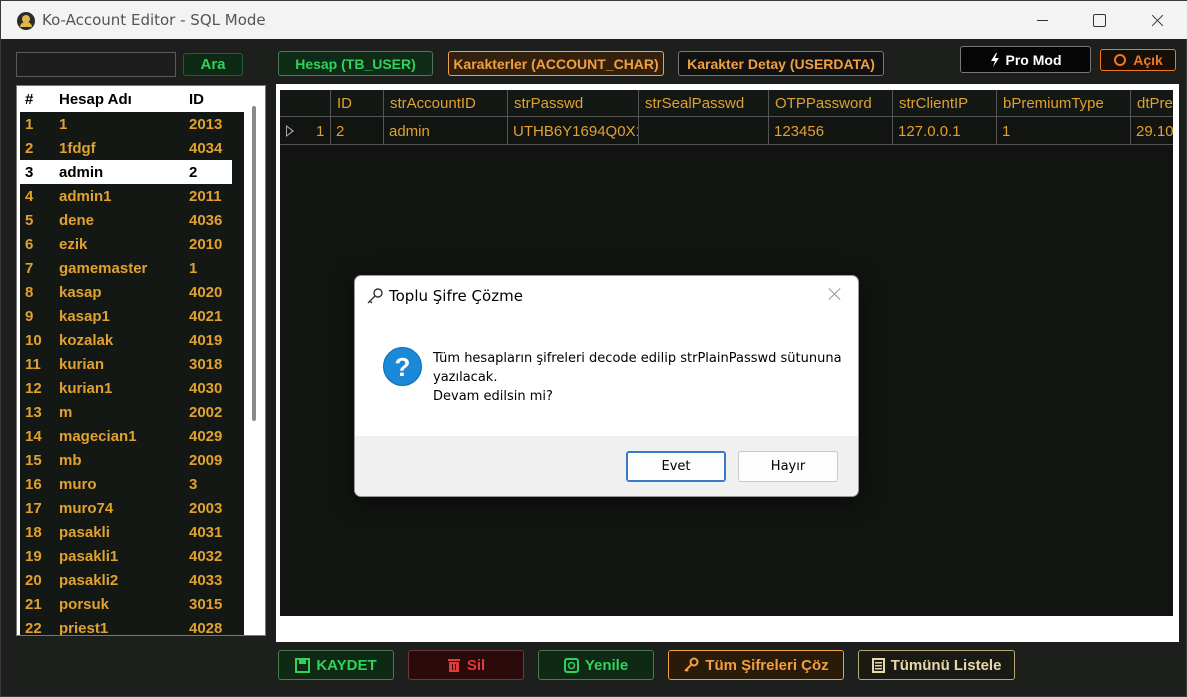 This screenshot has height=697, width=1187. I want to click on list-item-id: 2011, so click(205, 196).